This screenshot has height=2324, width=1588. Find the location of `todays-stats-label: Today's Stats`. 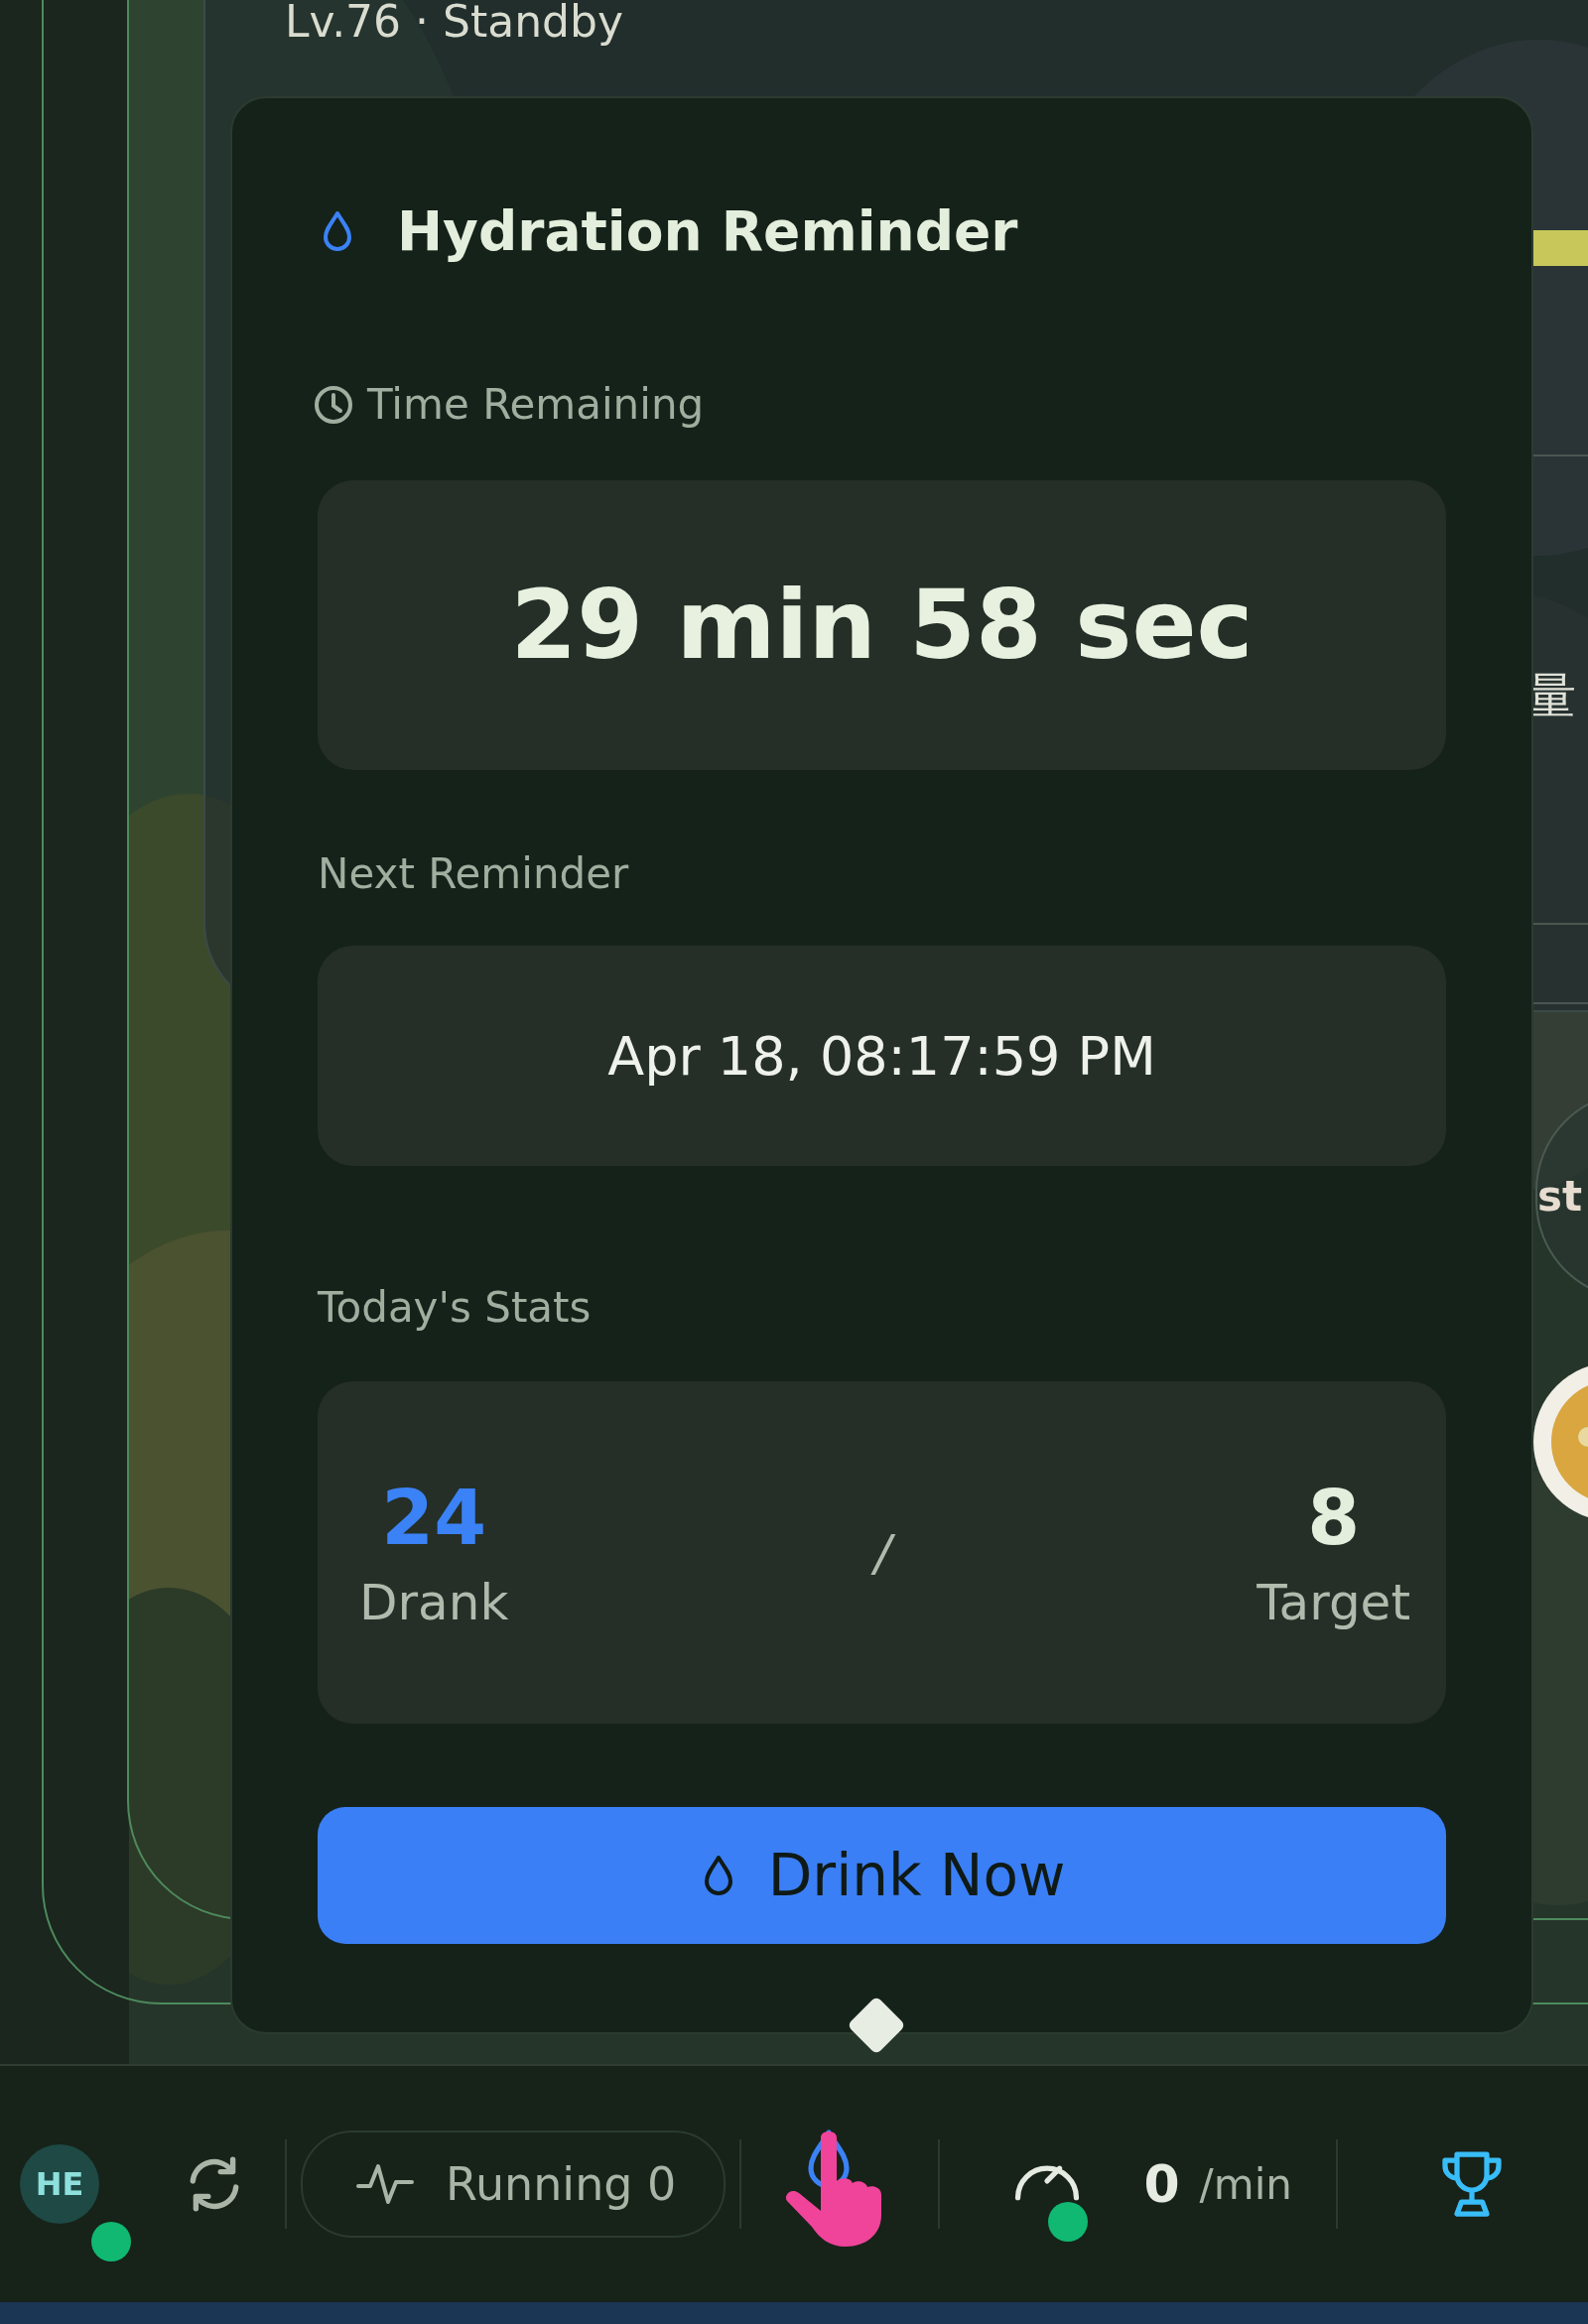

todays-stats-label: Today's Stats is located at coordinates (455, 1307).